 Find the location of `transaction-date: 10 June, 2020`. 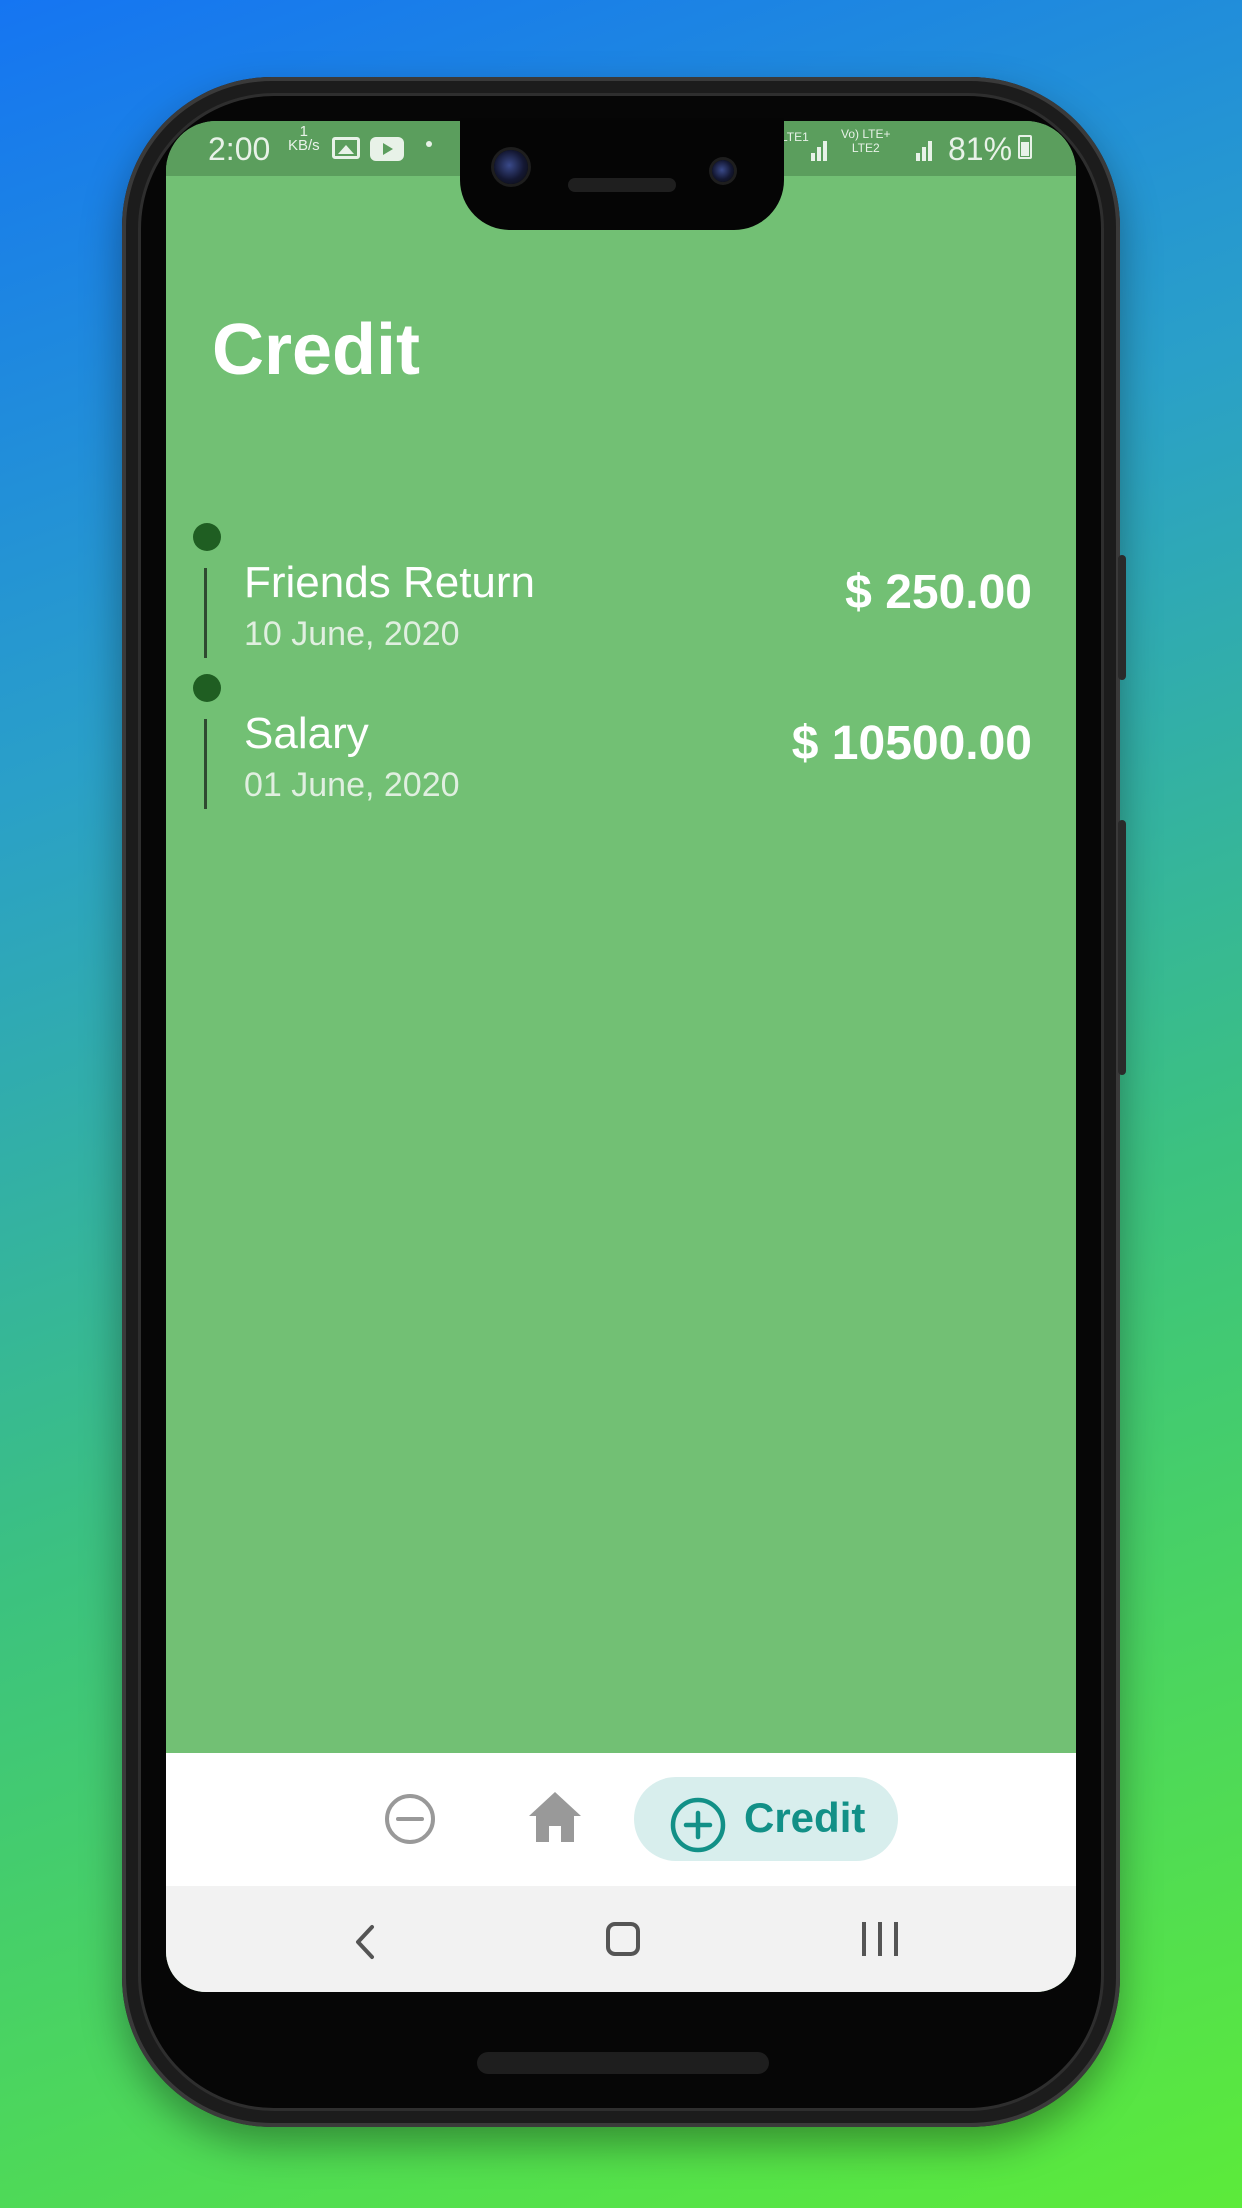

transaction-date: 10 June, 2020 is located at coordinates (352, 634).